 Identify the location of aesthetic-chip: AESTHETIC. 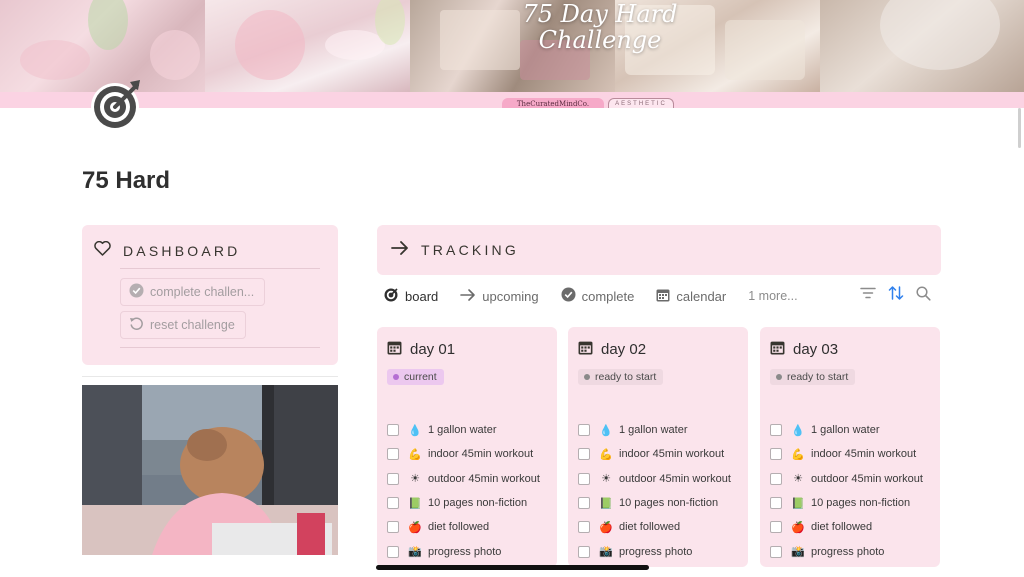
(641, 103).